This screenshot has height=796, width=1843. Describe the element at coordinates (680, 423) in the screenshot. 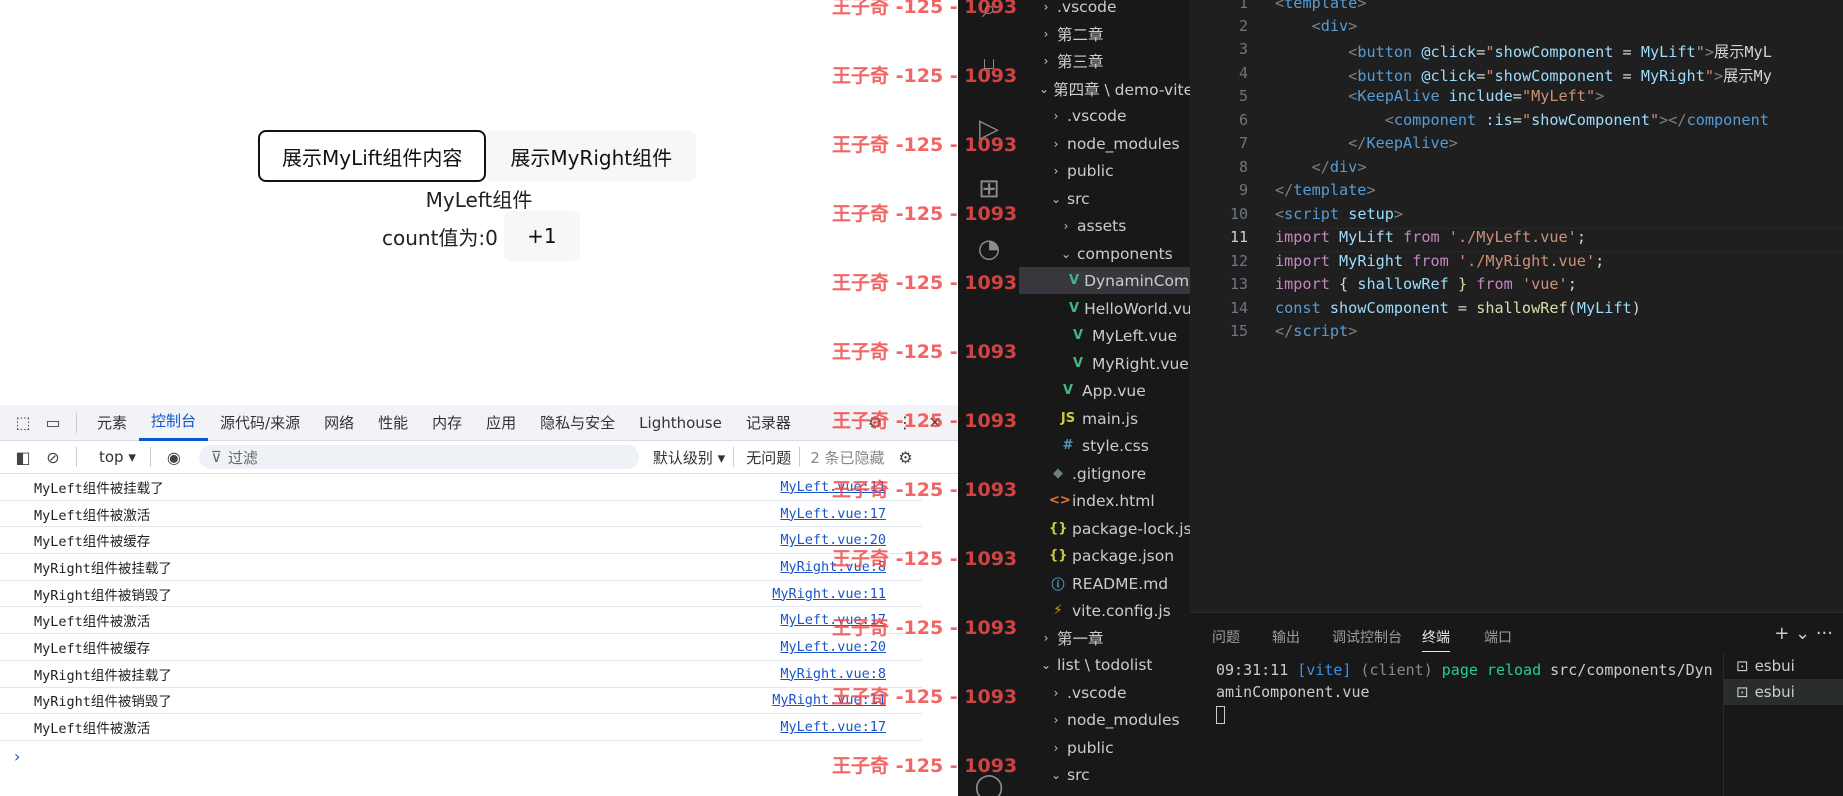

I see `tab-lighthouse: Lighthouse` at that location.